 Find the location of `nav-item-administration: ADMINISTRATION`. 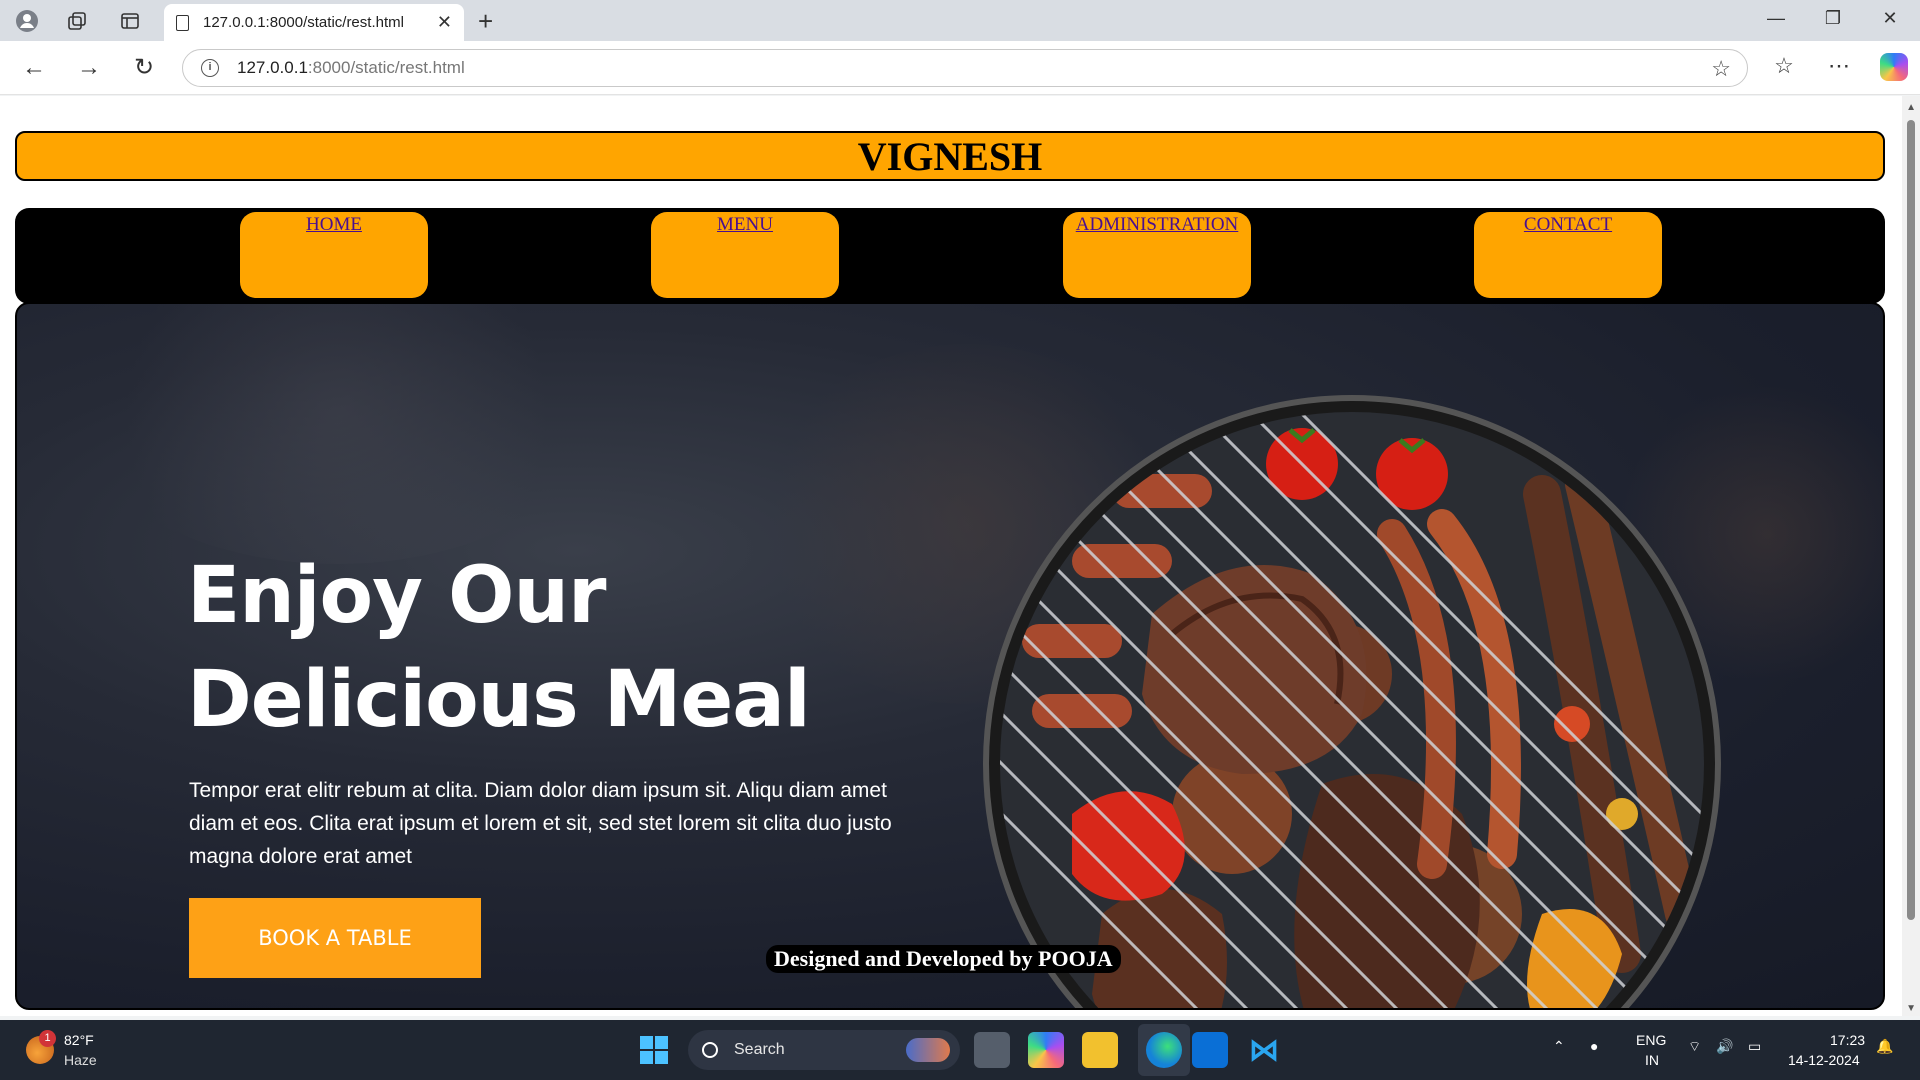

nav-item-administration: ADMINISTRATION is located at coordinates (1157, 255).